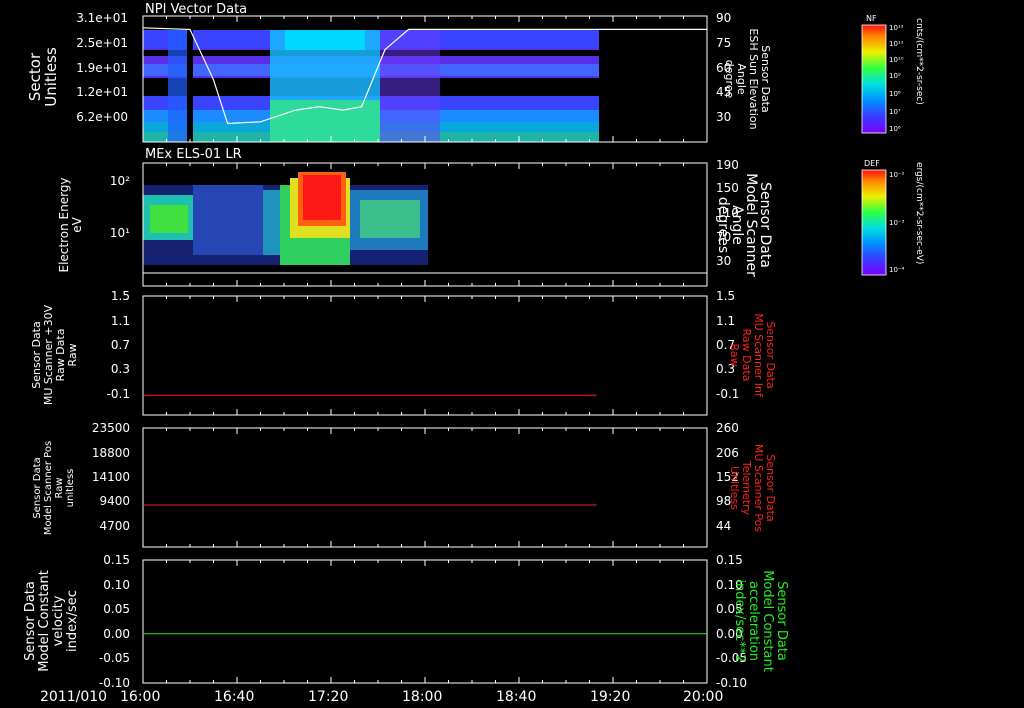 The height and width of the screenshot is (708, 1024). I want to click on mu-raw-left-tick: 0.7, so click(120, 345).